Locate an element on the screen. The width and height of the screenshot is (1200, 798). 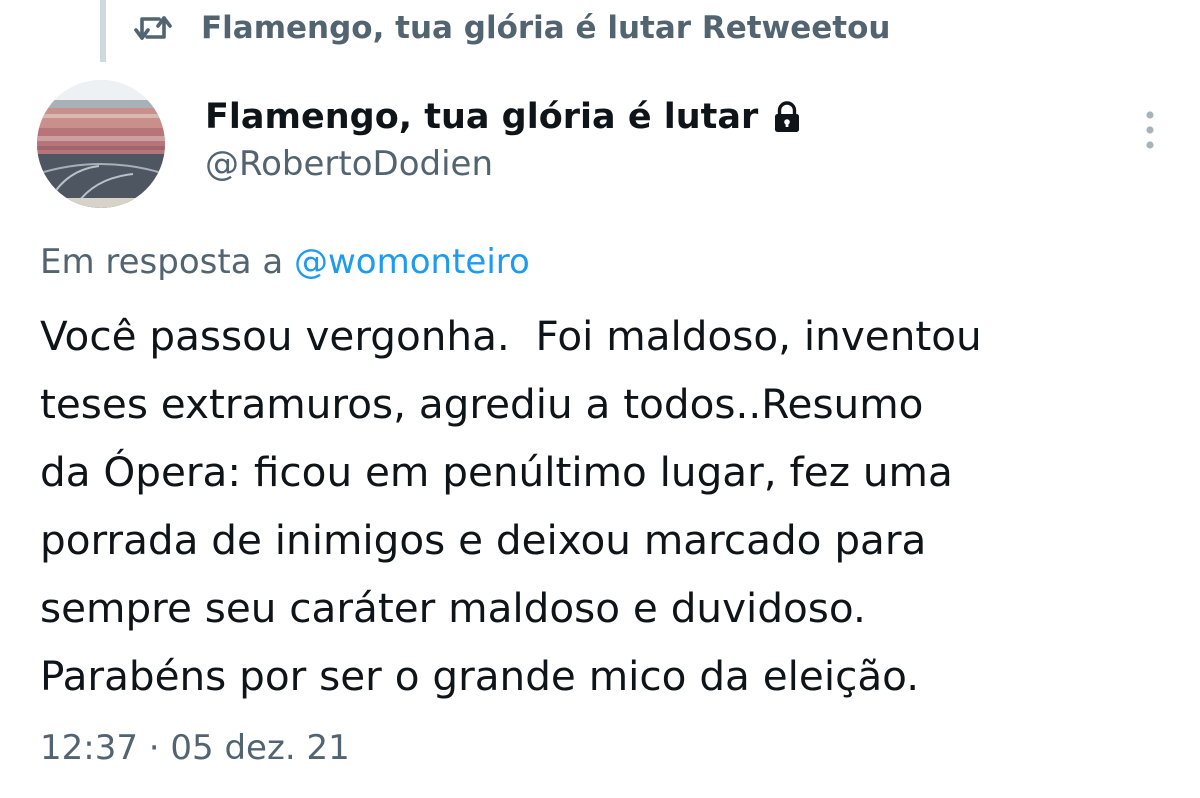
author-header: Flamengo, tua glória é lutar is located at coordinates (503, 117).